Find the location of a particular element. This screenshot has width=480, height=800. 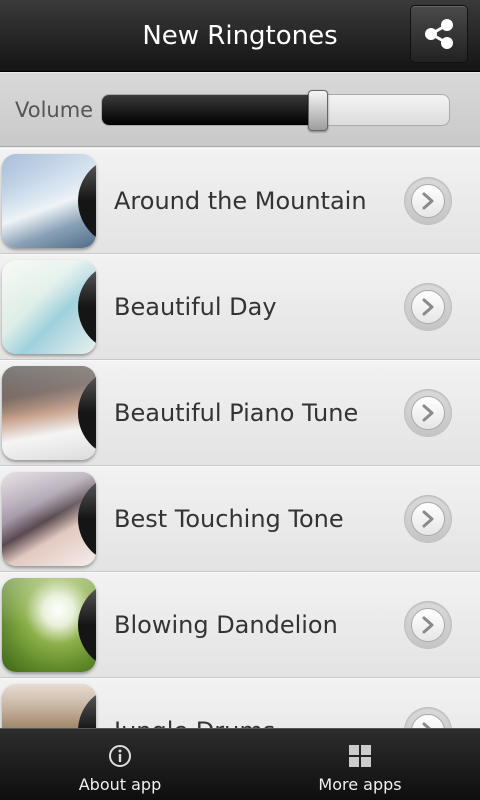

volume-label: Volume is located at coordinates (54, 110).